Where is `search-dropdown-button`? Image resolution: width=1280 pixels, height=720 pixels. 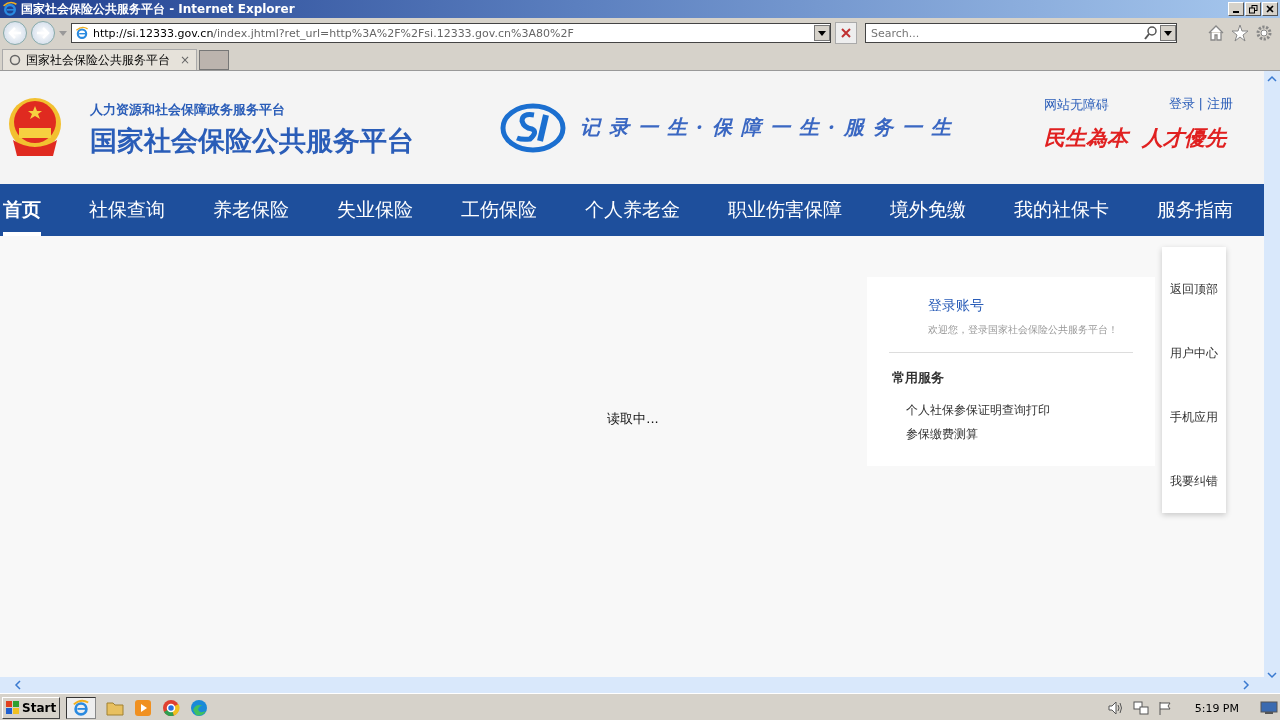
search-dropdown-button is located at coordinates (1168, 33).